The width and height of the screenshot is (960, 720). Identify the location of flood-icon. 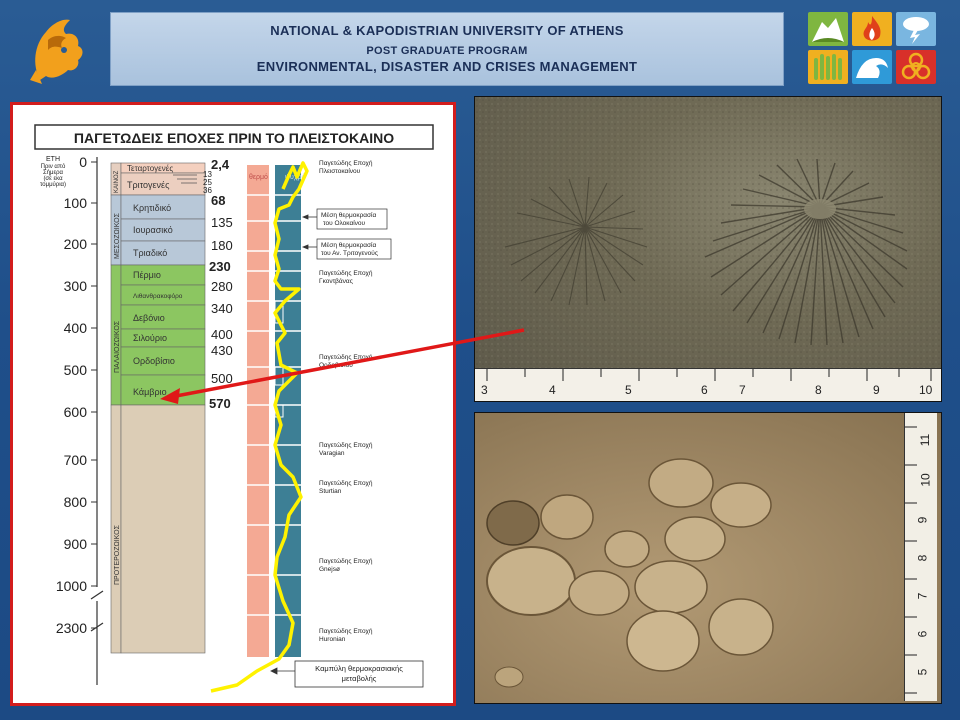
(828, 67).